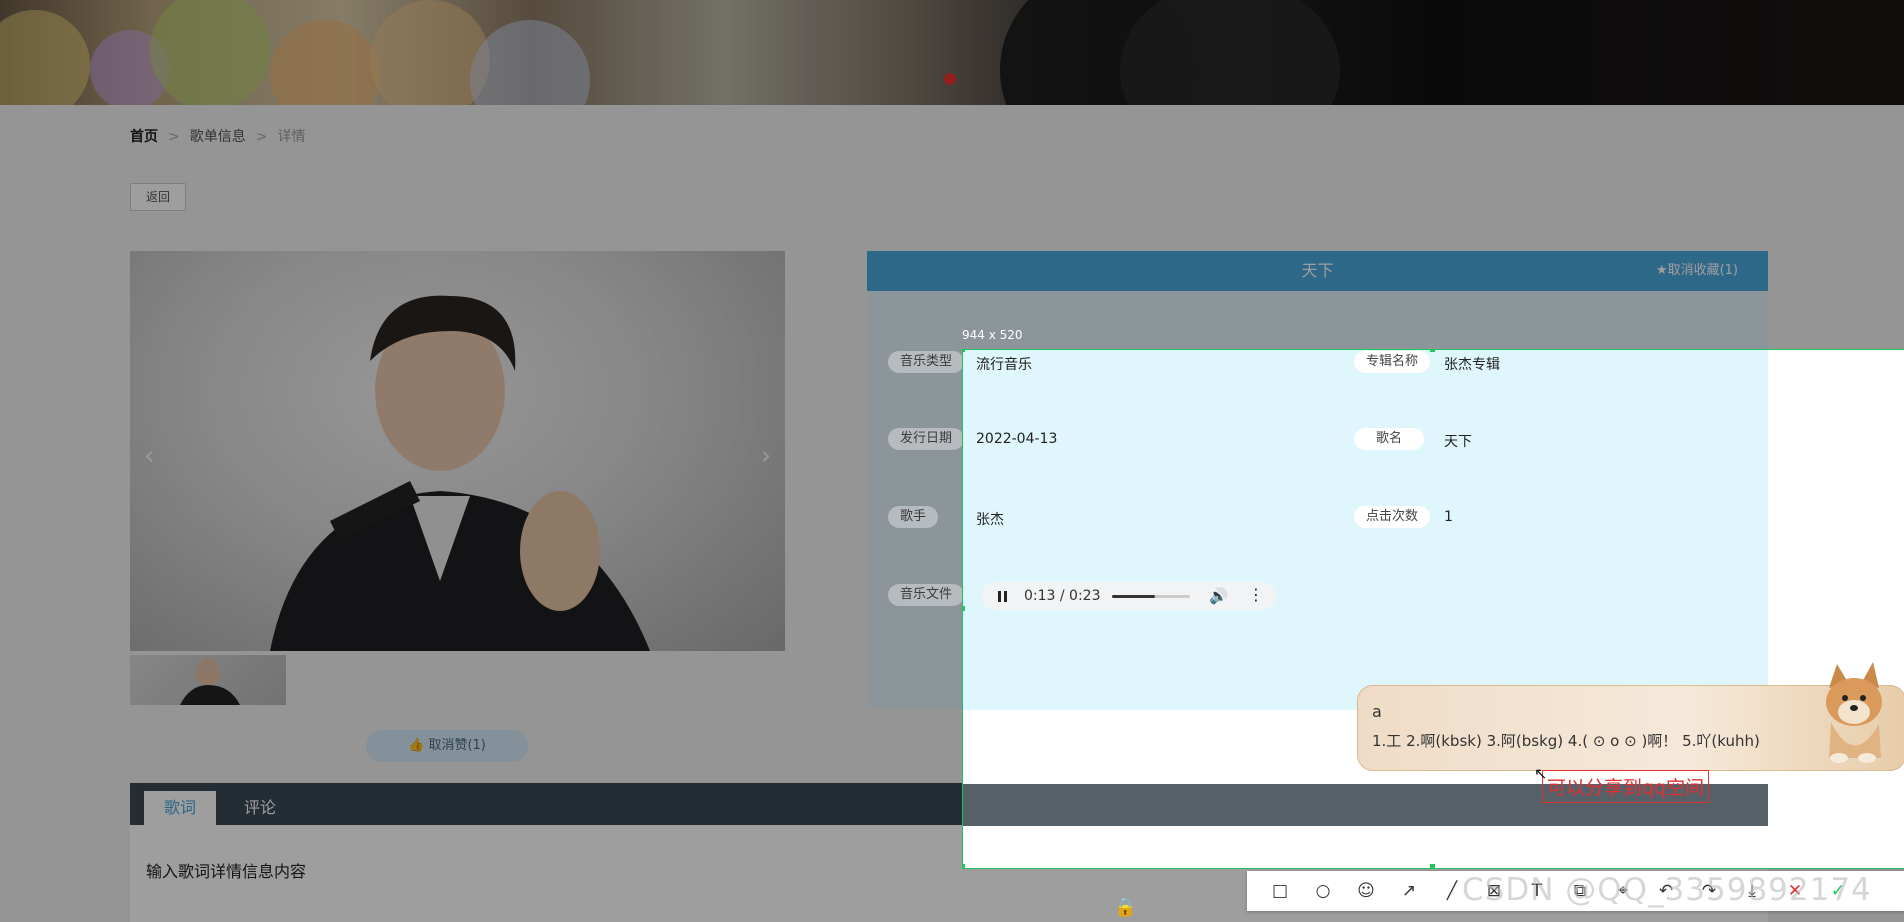  What do you see at coordinates (1392, 362) in the screenshot?
I see `album-label: 专辑名称` at bounding box center [1392, 362].